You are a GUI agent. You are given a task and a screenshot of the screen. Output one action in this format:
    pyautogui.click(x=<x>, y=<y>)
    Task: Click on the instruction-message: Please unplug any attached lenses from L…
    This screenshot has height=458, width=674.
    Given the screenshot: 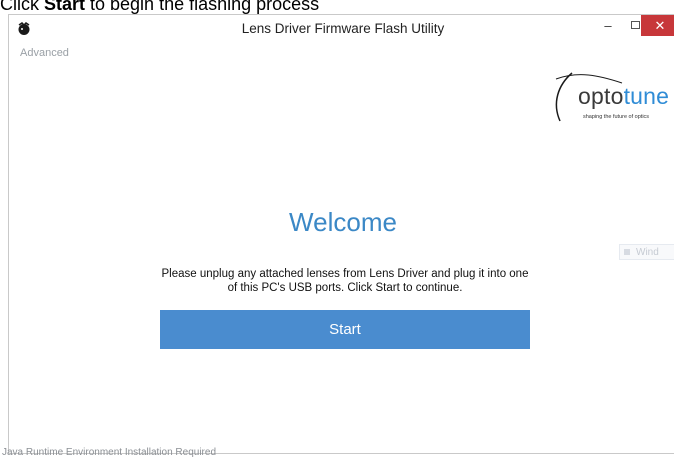 What is the action you would take?
    pyautogui.click(x=345, y=281)
    